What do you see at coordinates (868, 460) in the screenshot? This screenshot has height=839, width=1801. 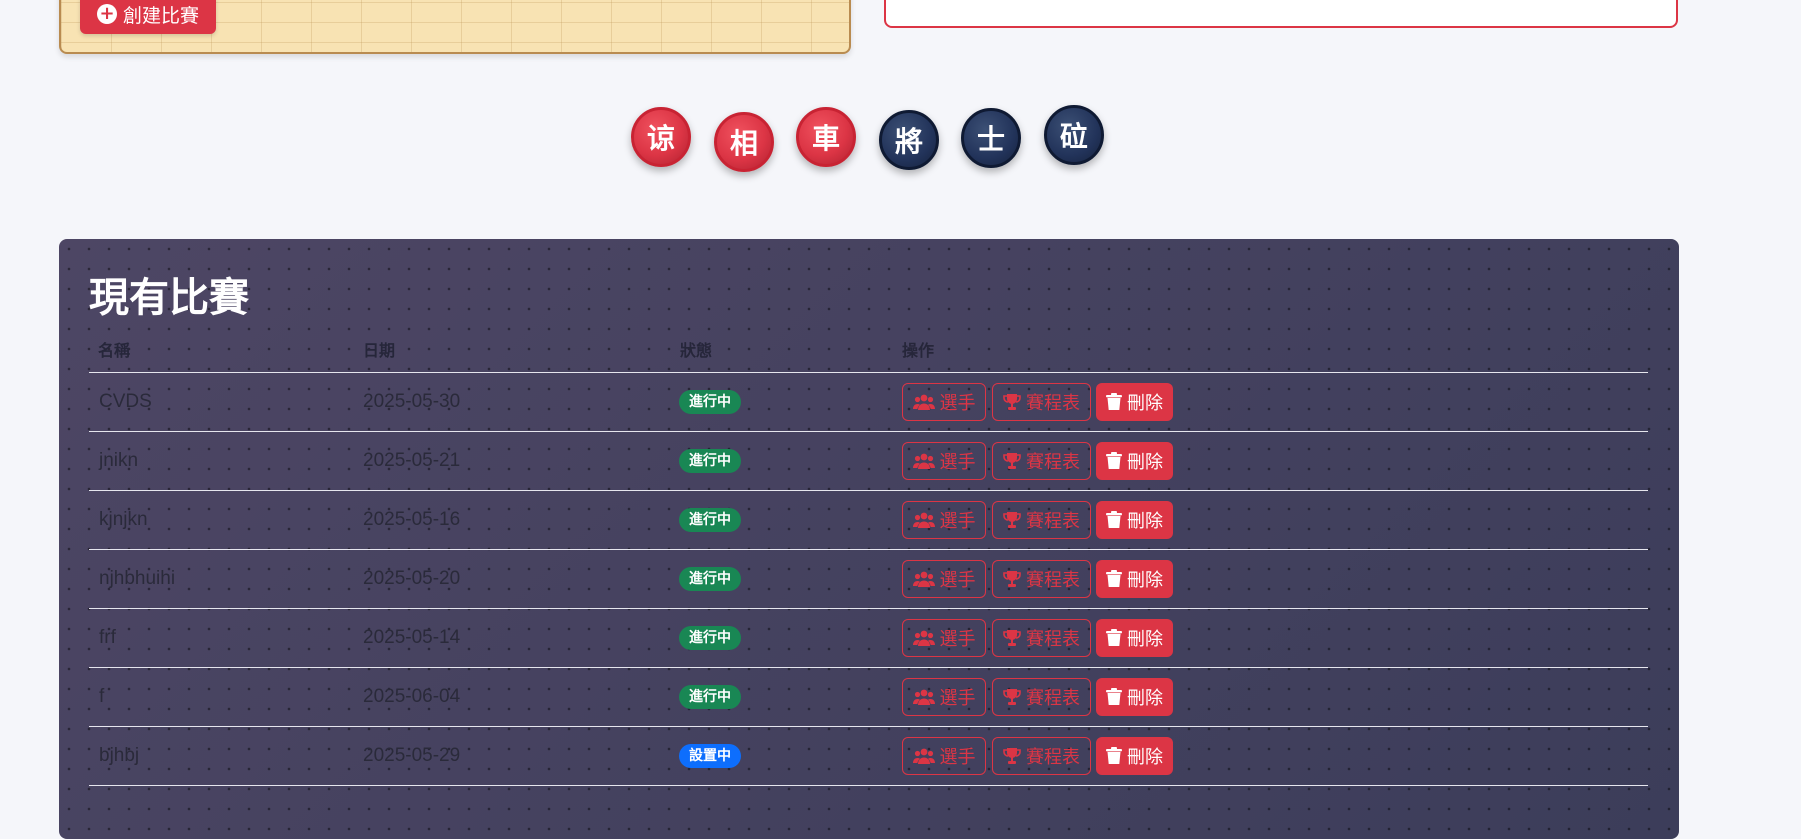 I see `table-row: jnikn 2025-05-21 進行中 選手 賽程表 刪除` at bounding box center [868, 460].